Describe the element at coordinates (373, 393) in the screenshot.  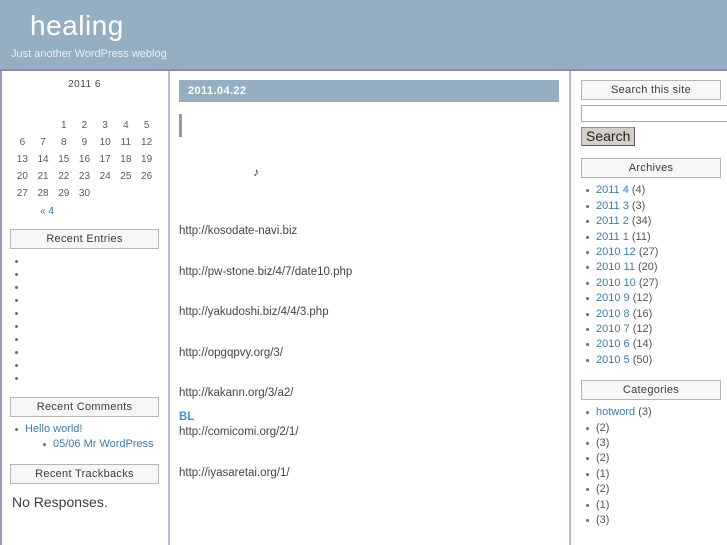
I see `list-item: http://kakann.org/3/a2/` at that location.